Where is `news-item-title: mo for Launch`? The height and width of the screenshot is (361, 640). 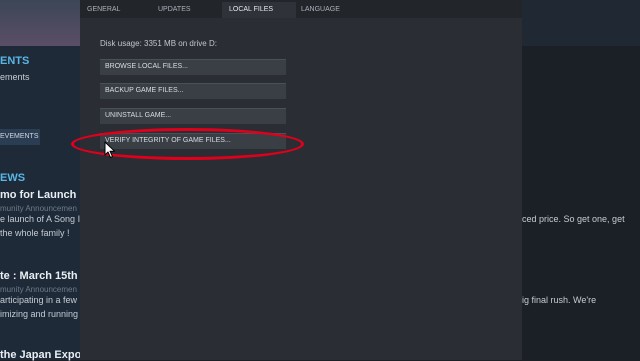 news-item-title: mo for Launch is located at coordinates (38, 195).